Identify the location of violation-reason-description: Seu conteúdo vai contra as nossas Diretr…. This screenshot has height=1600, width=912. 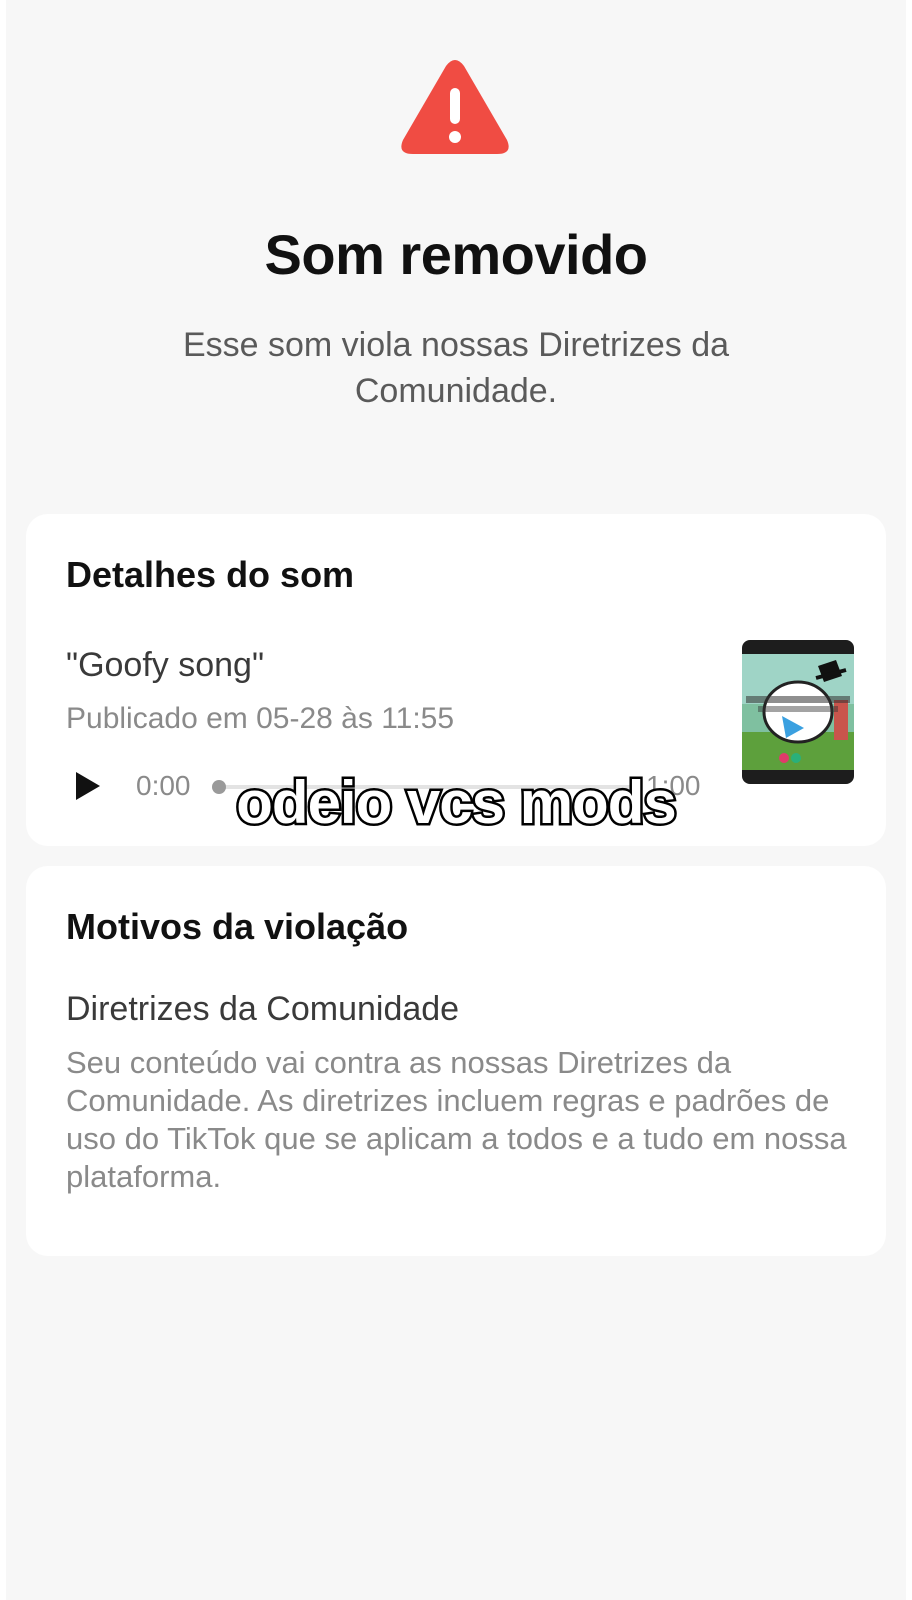
(456, 1119).